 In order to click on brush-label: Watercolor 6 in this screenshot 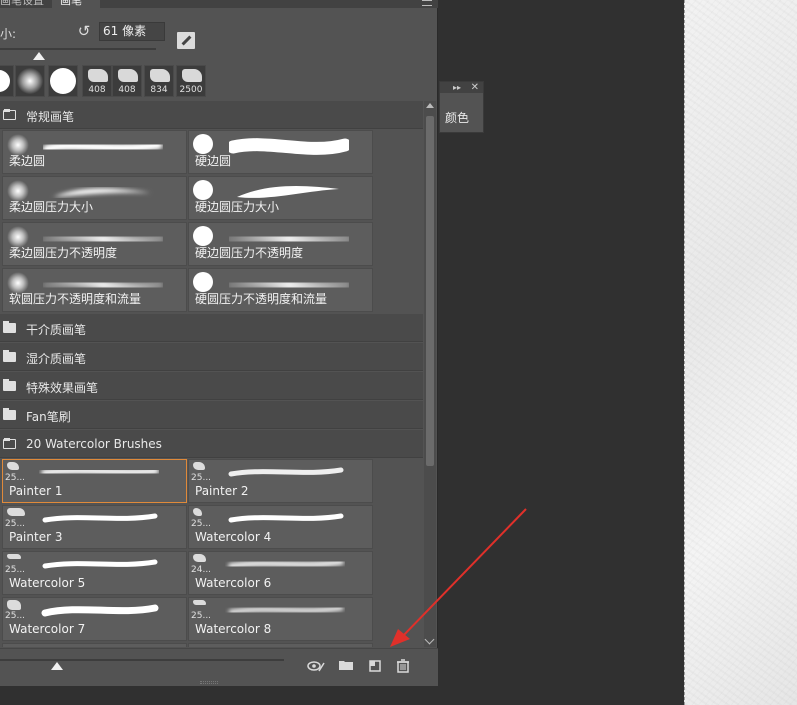, I will do `click(233, 583)`.